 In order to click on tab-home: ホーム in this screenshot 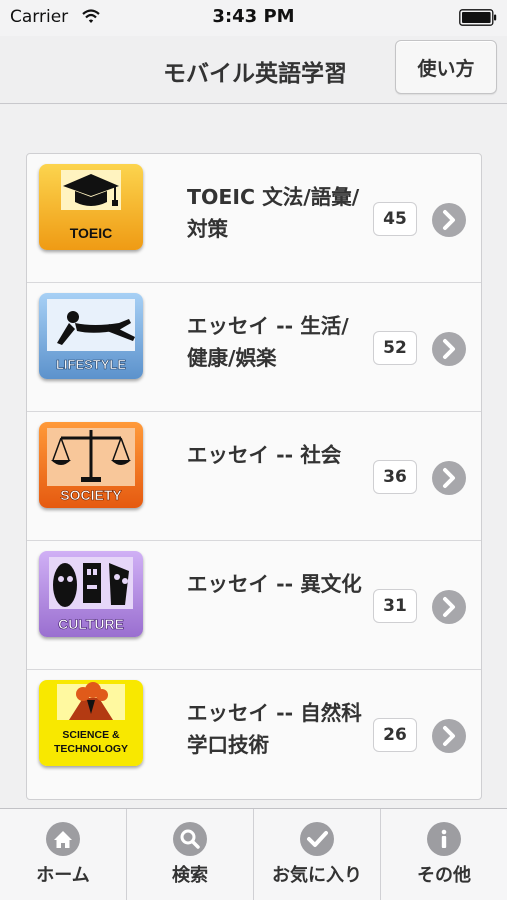, I will do `click(63, 854)`.